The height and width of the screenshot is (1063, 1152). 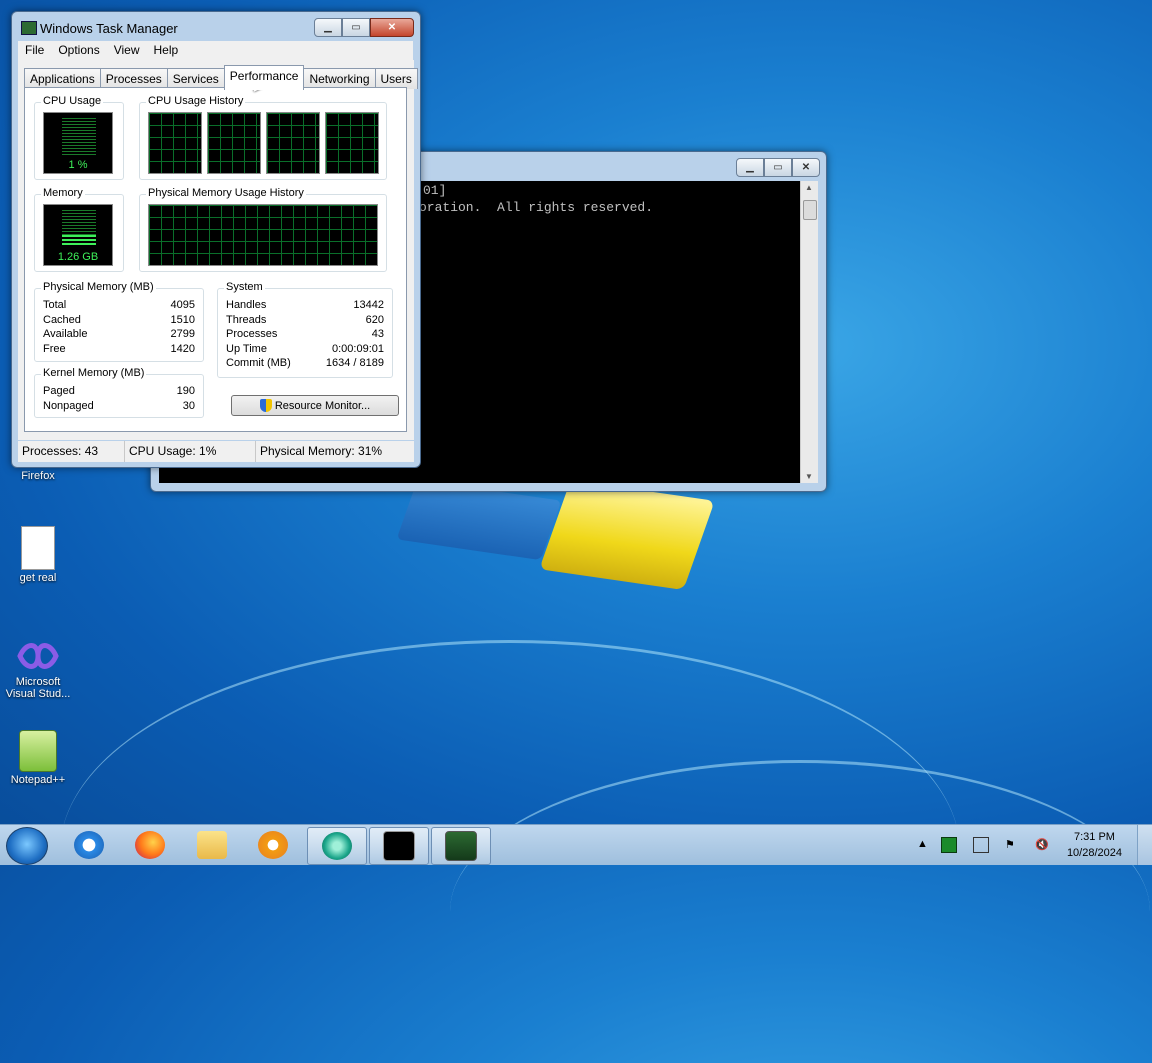 I want to click on menu-view: View, so click(x=127, y=50).